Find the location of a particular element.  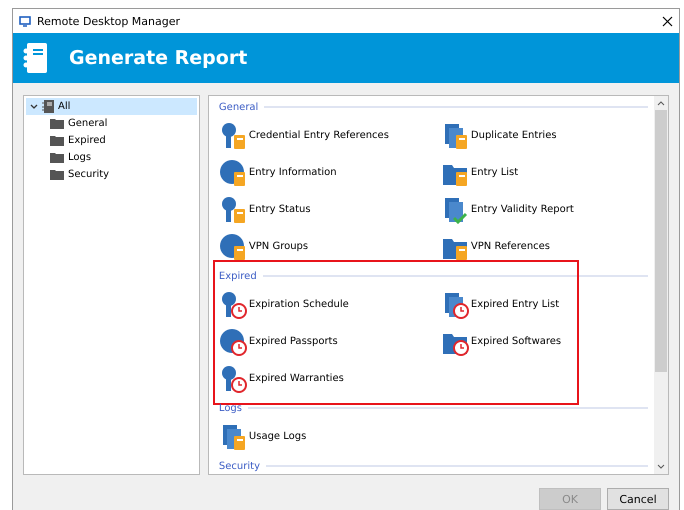

report-item: VPN Groups is located at coordinates (329, 246).